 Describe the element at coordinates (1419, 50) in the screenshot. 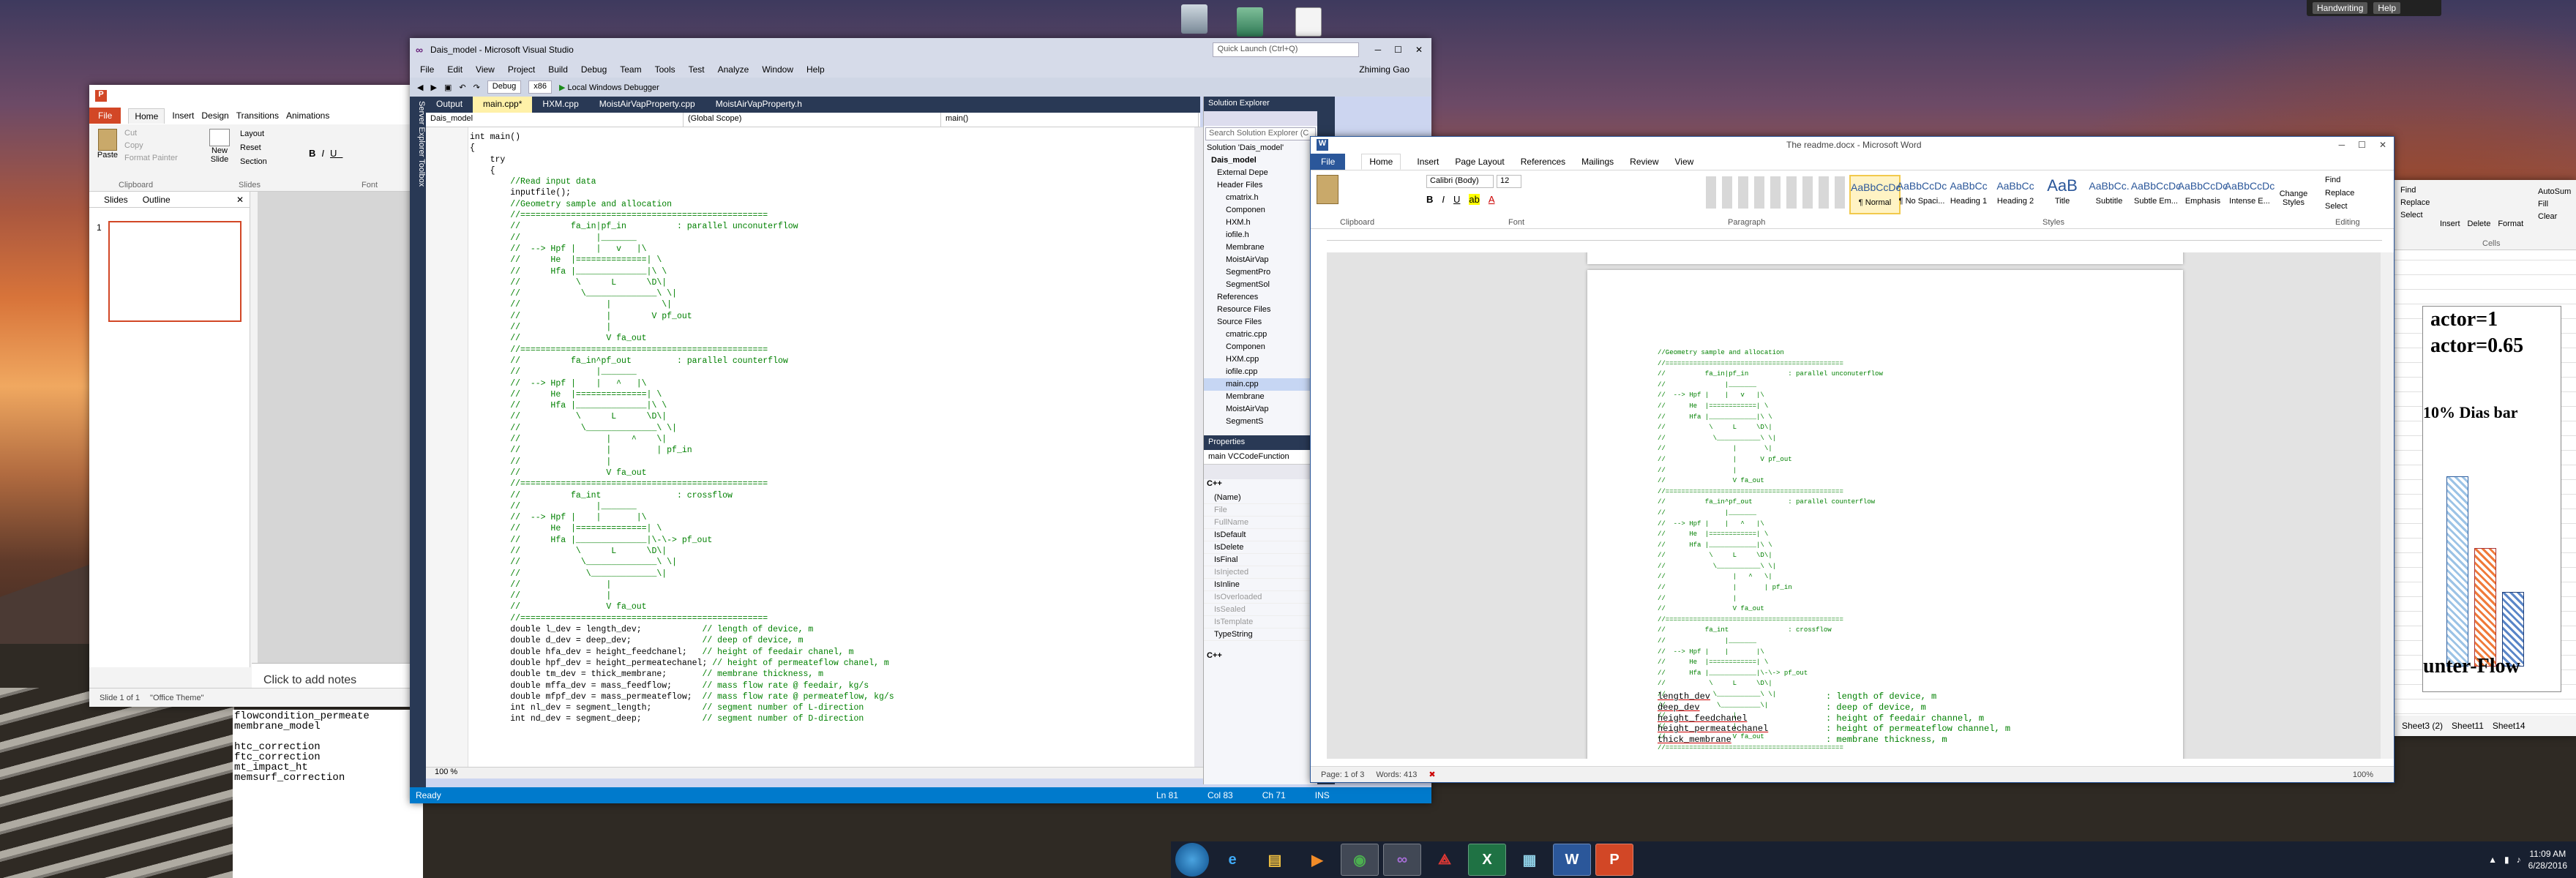

I see `close-icon: ✕` at that location.